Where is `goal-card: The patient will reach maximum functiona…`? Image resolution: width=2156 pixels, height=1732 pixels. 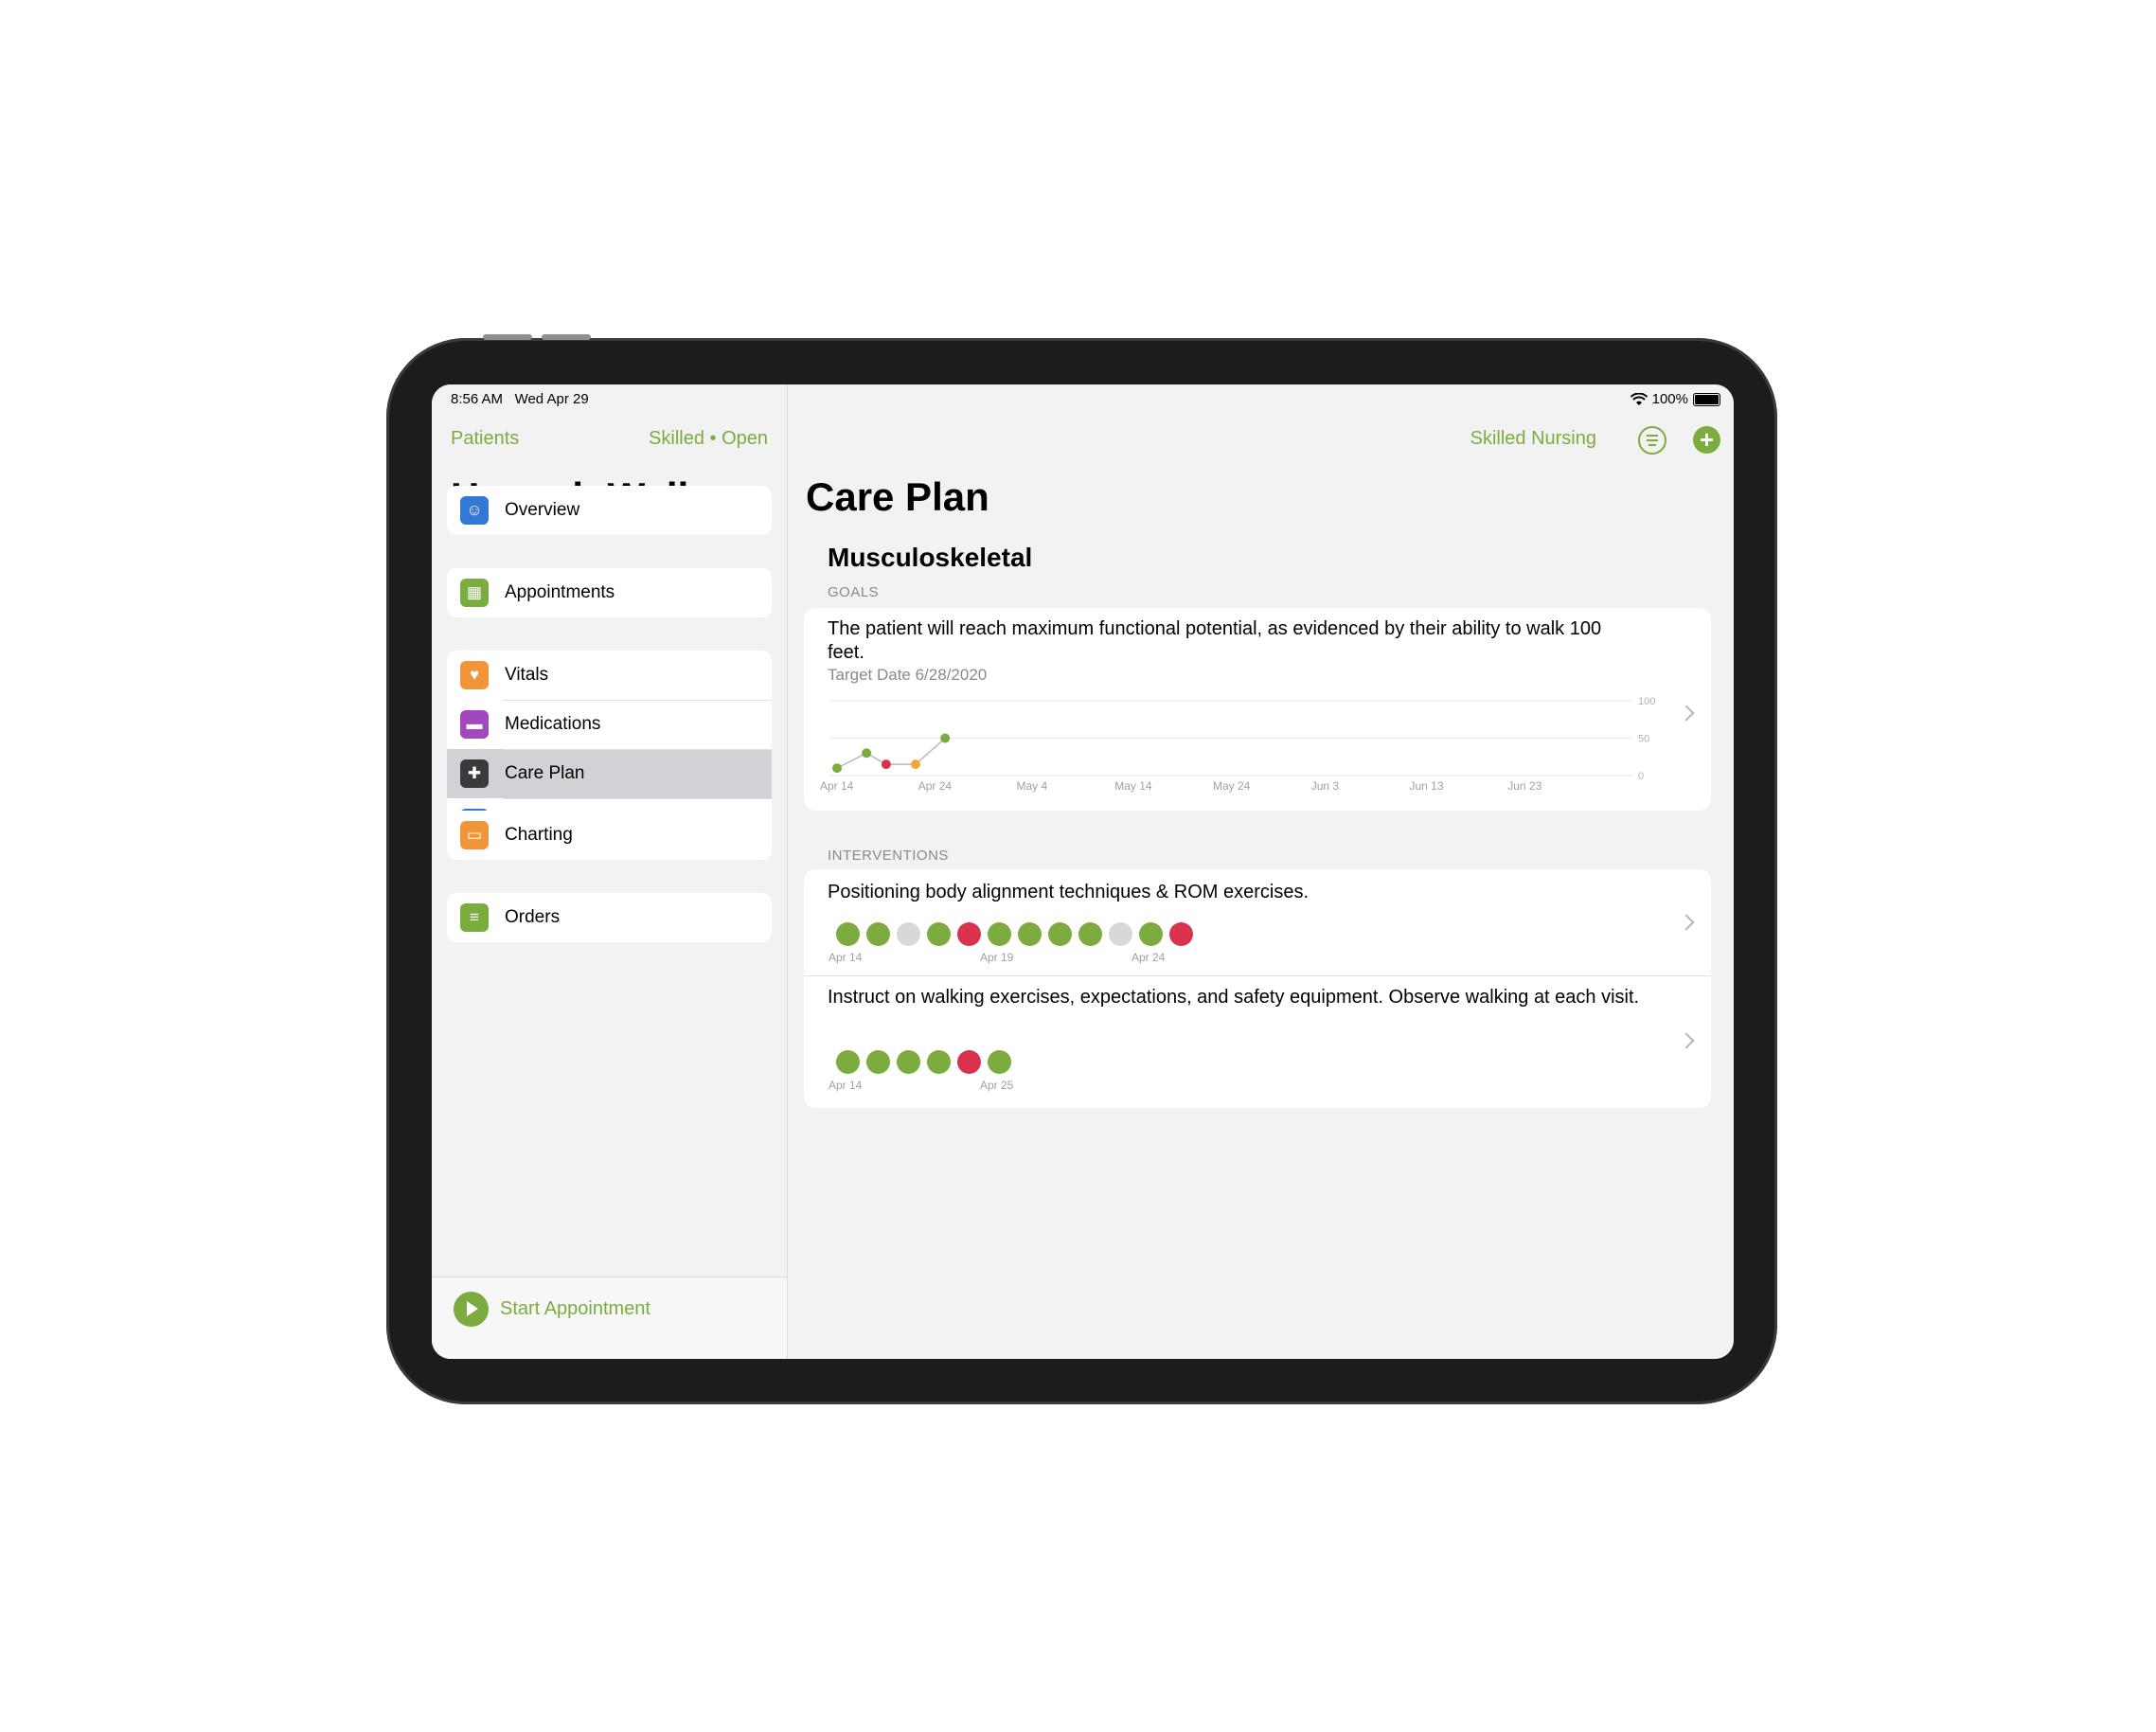 goal-card: The patient will reach maximum functiona… is located at coordinates (1257, 709).